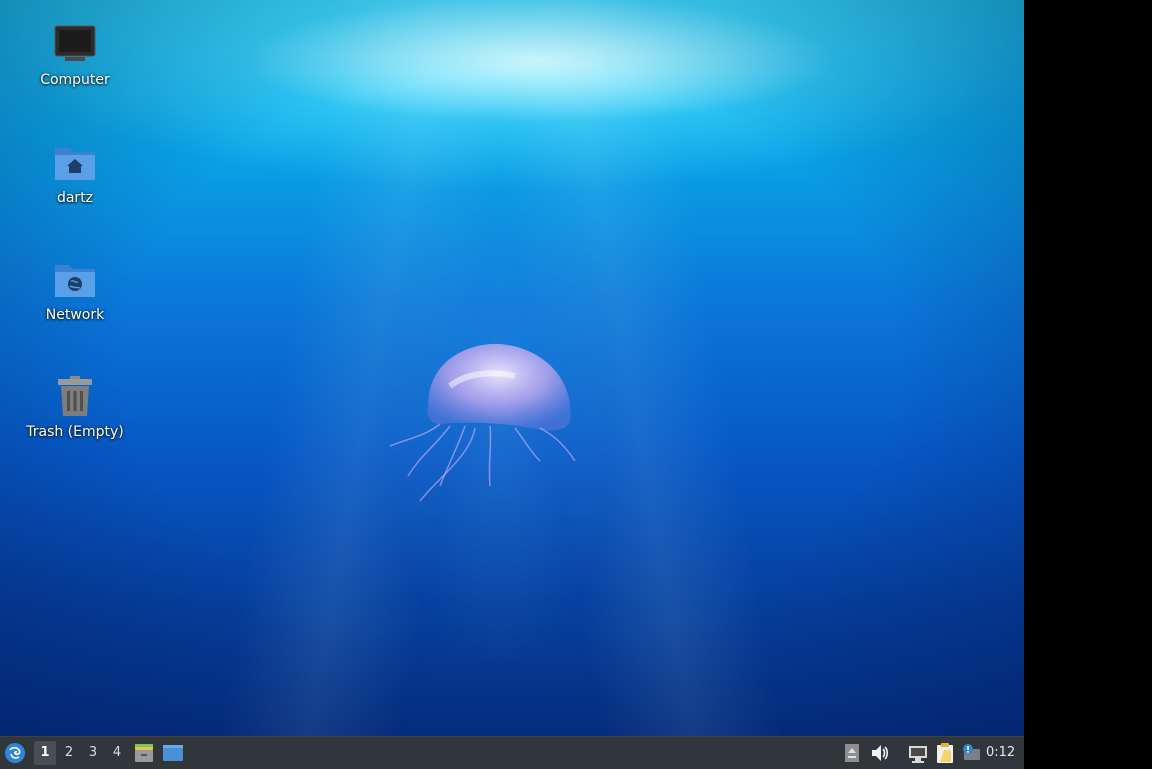  What do you see at coordinates (75, 80) in the screenshot?
I see `computer-label: Computer` at bounding box center [75, 80].